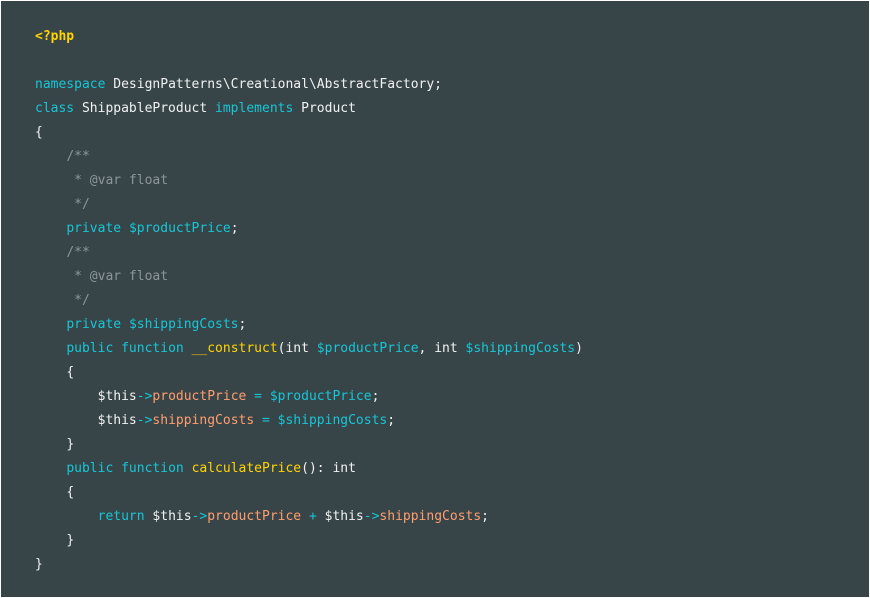 The width and height of the screenshot is (870, 598). Describe the element at coordinates (309, 205) in the screenshot. I see `code-line-8: */` at that location.